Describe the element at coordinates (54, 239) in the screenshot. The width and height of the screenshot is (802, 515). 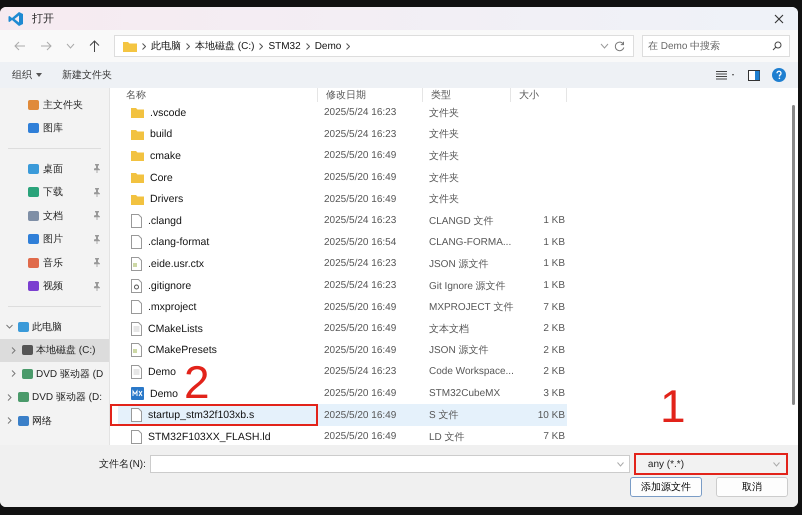
I see `sidebar-item: 图片` at that location.